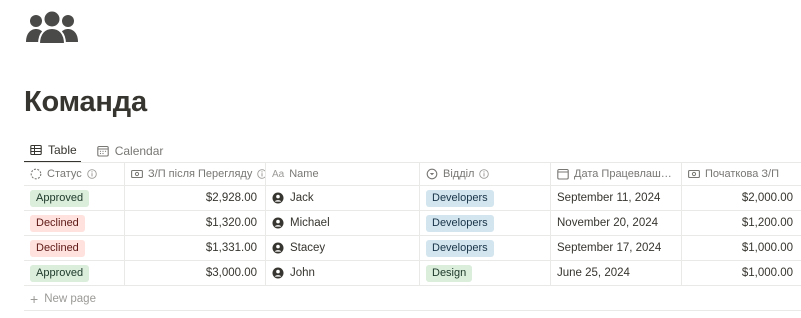 Image resolution: width=801 pixels, height=318 pixels. I want to click on hire-date-value: November 20, 2024, so click(608, 223).